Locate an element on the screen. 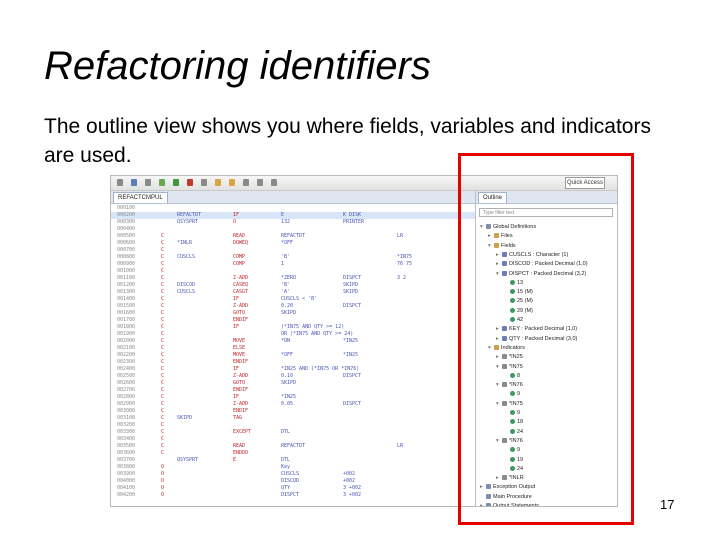 This screenshot has height=540, width=720. code-line: 004000 O DISCOD +002 is located at coordinates (293, 481).